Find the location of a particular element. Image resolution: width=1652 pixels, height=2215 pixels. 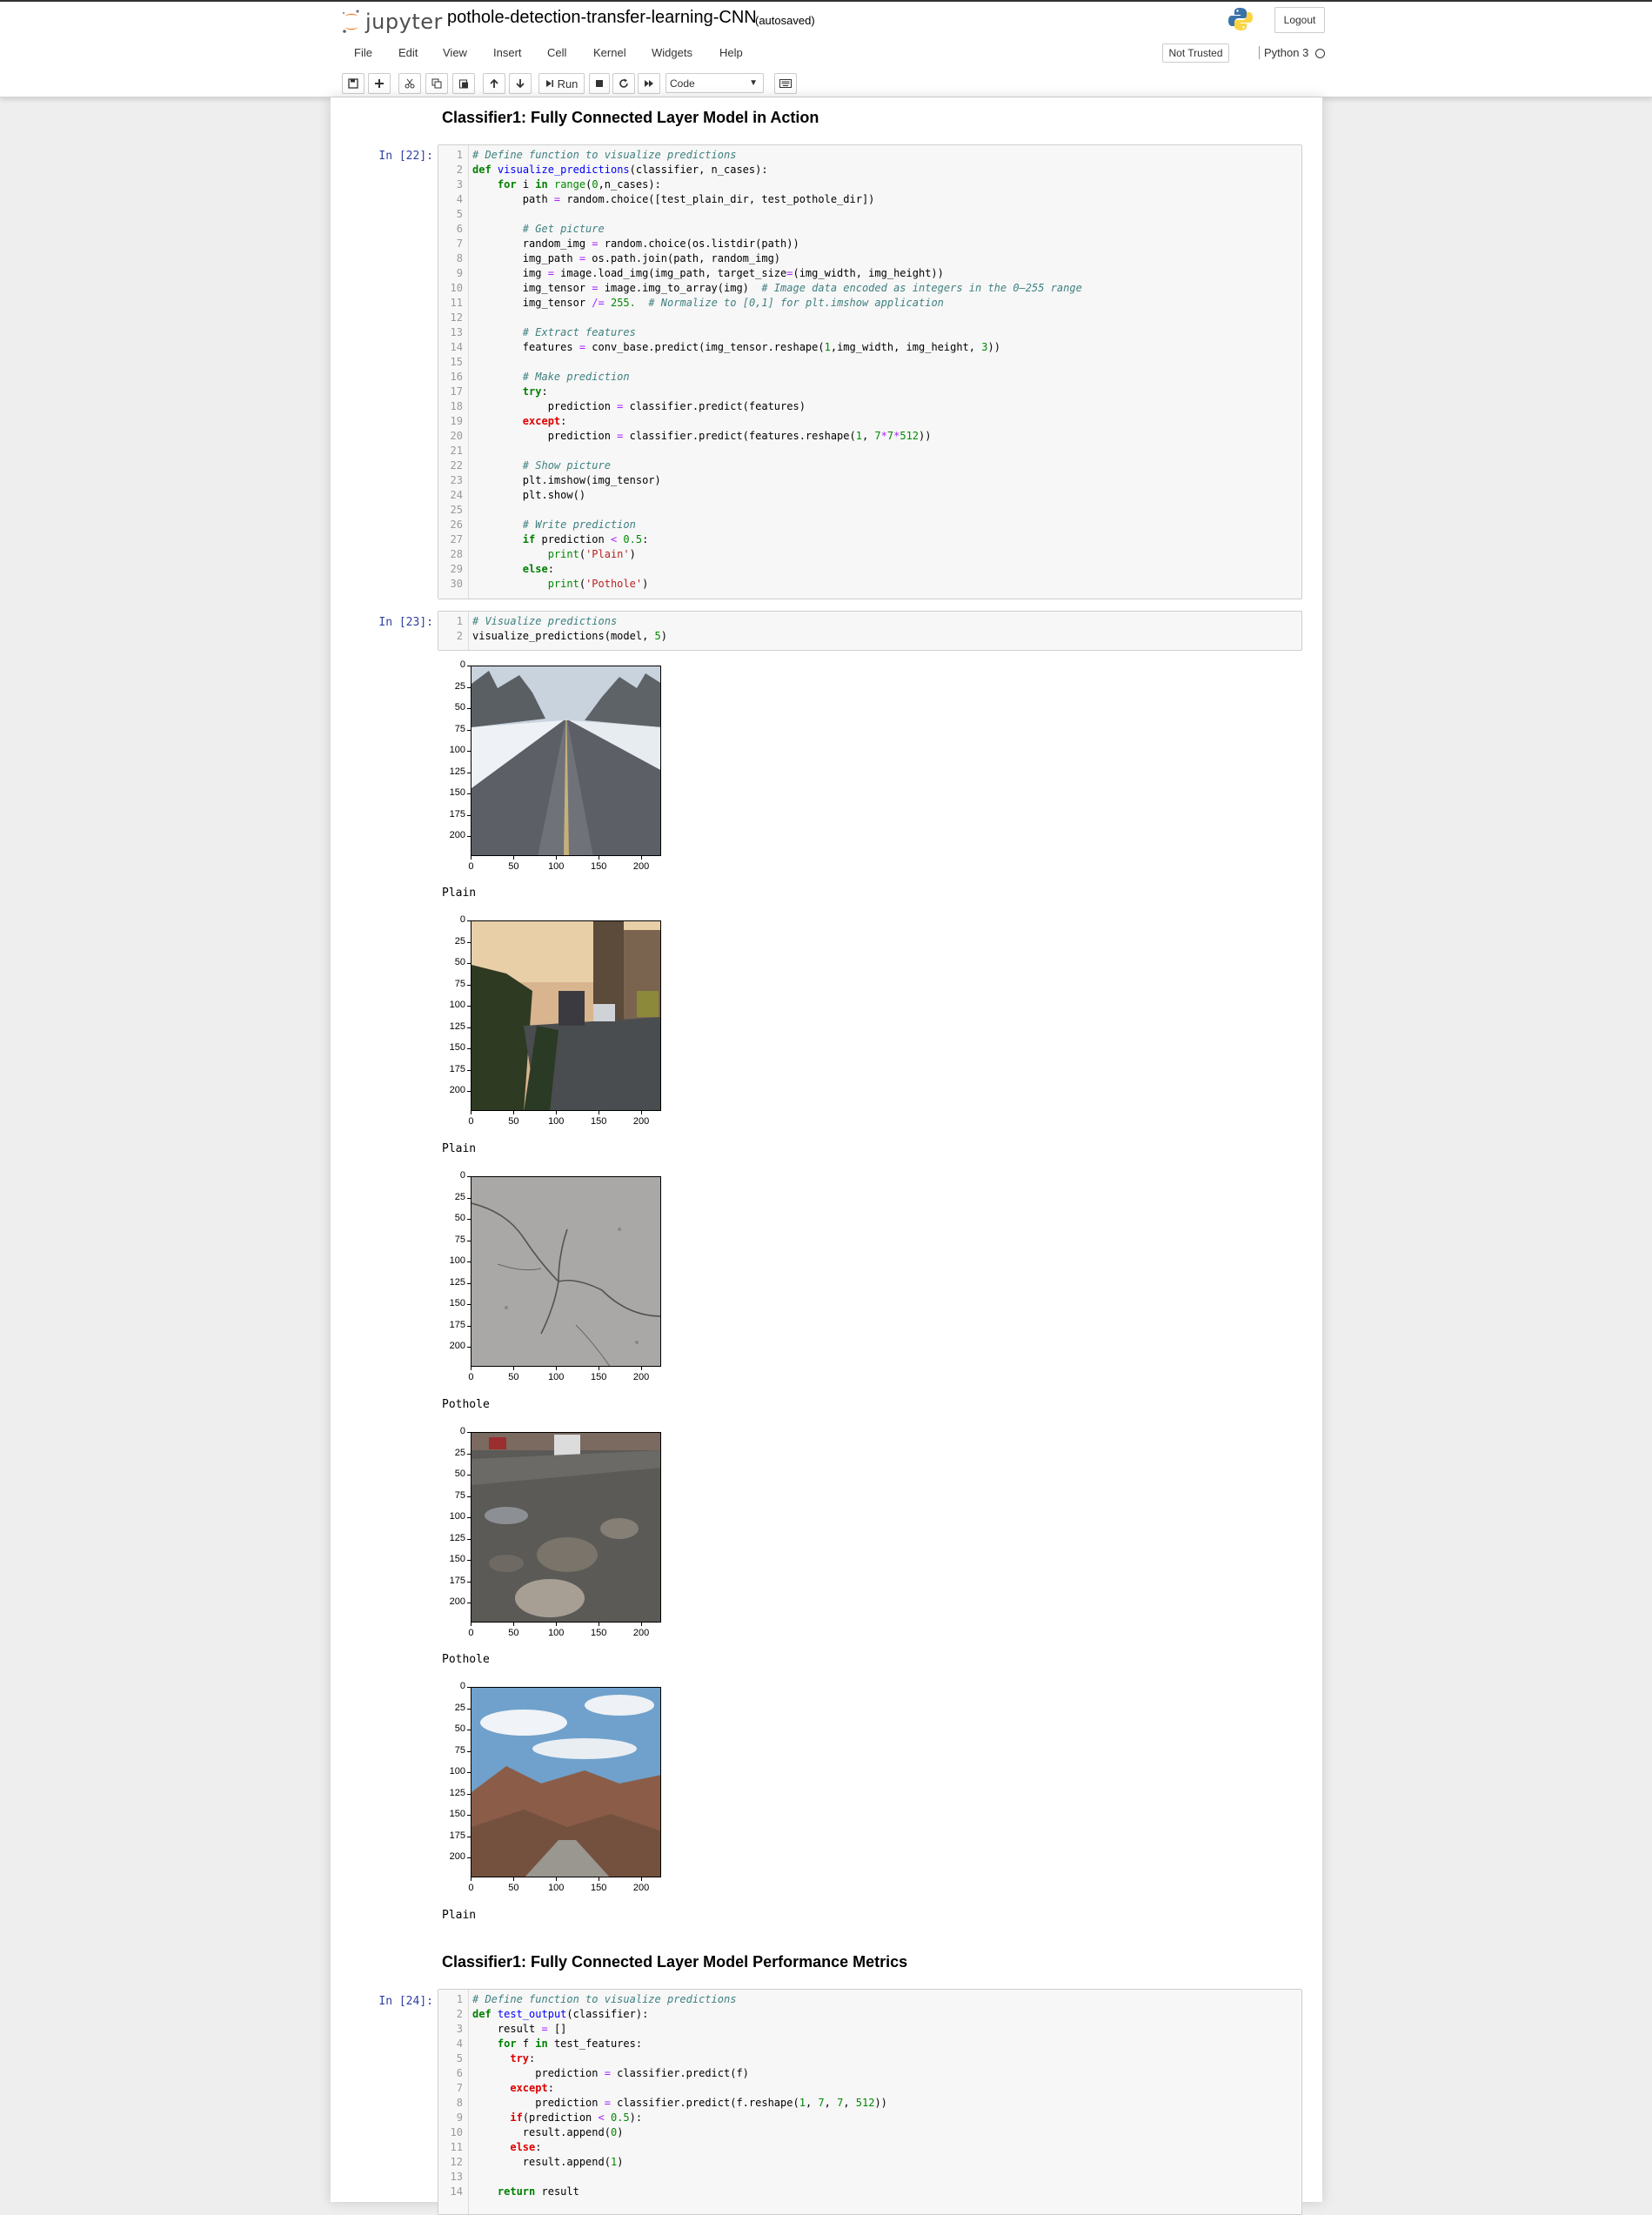

menu-help: Help is located at coordinates (731, 52).